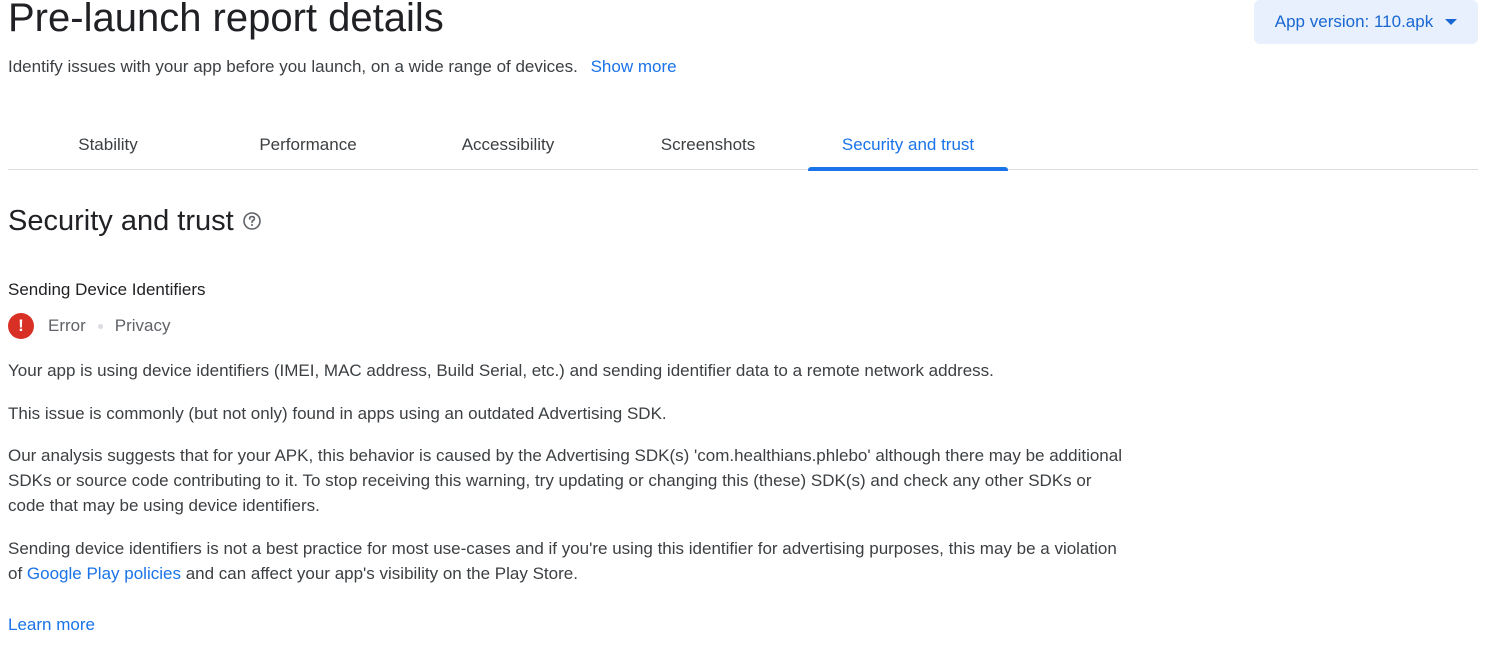 This screenshot has width=1486, height=668. Describe the element at coordinates (252, 221) in the screenshot. I see `help-circle-icon` at that location.